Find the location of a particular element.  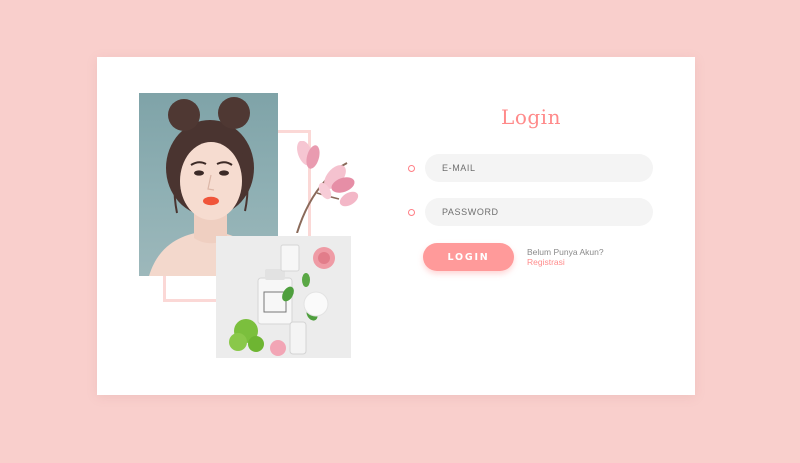

password-field-row is located at coordinates (530, 213).